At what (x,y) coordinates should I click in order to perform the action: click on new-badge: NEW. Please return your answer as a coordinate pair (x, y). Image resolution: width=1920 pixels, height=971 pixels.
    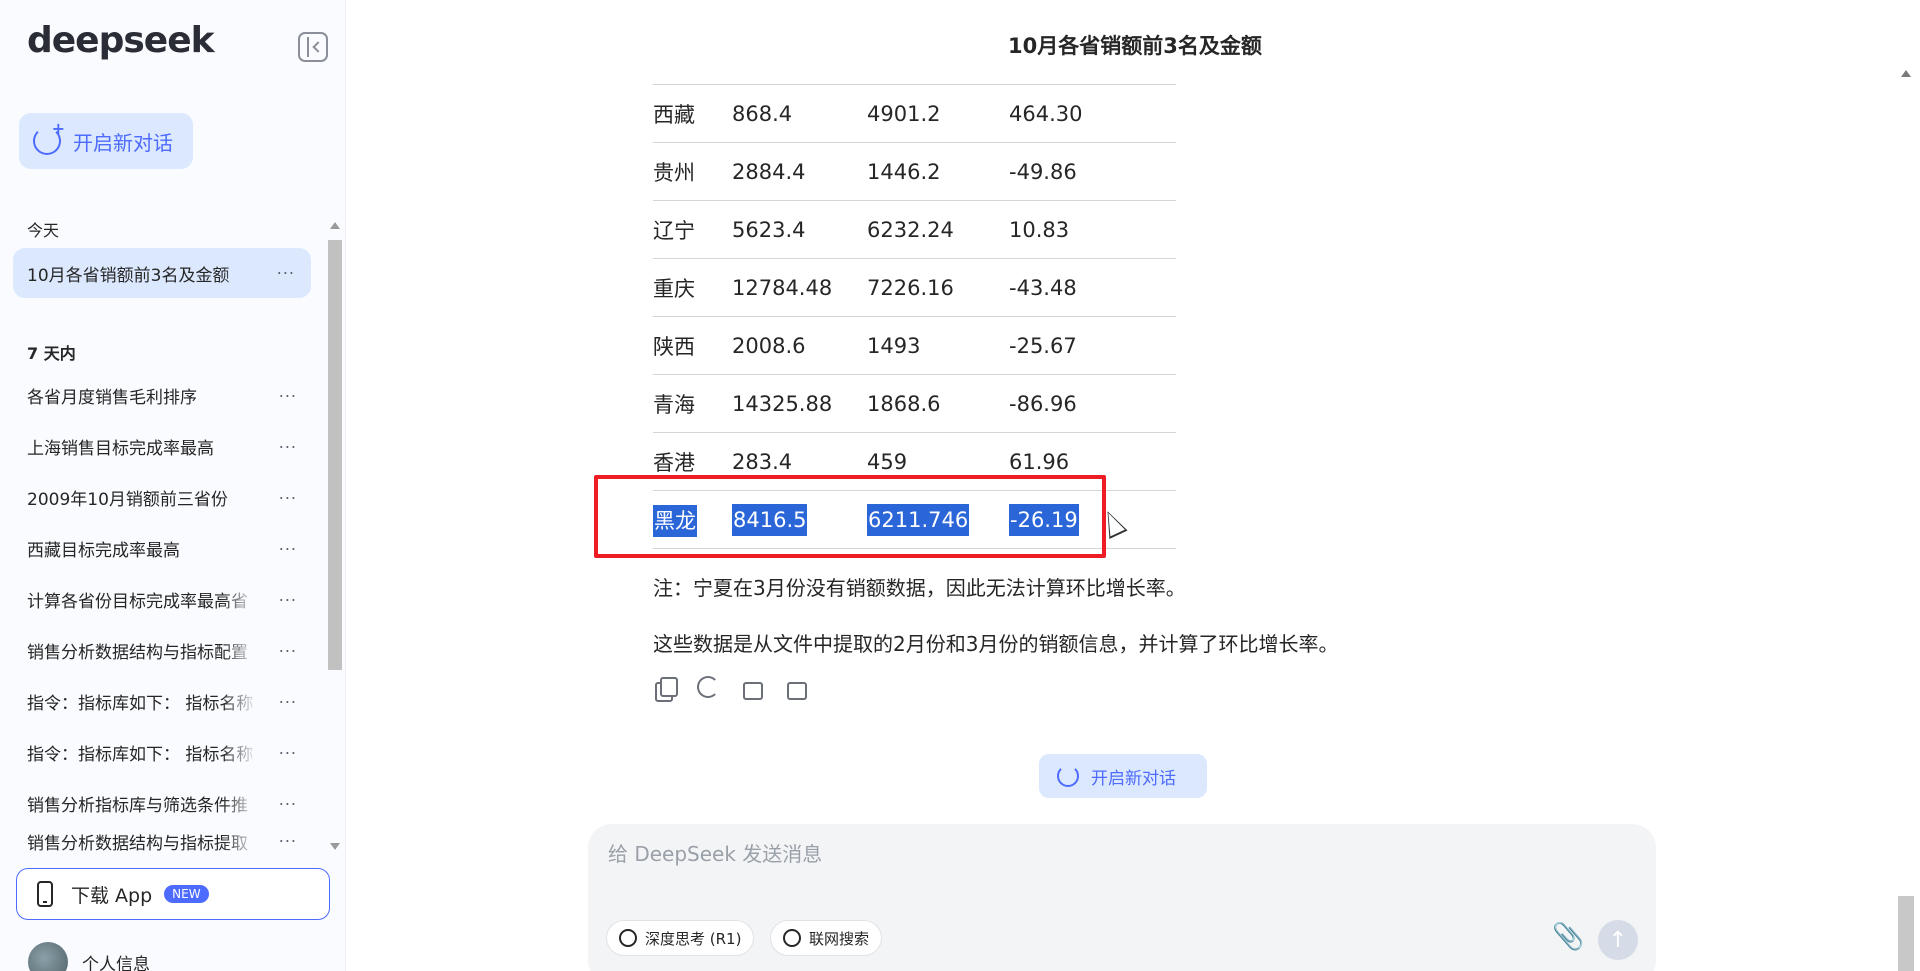
    Looking at the image, I should click on (186, 894).